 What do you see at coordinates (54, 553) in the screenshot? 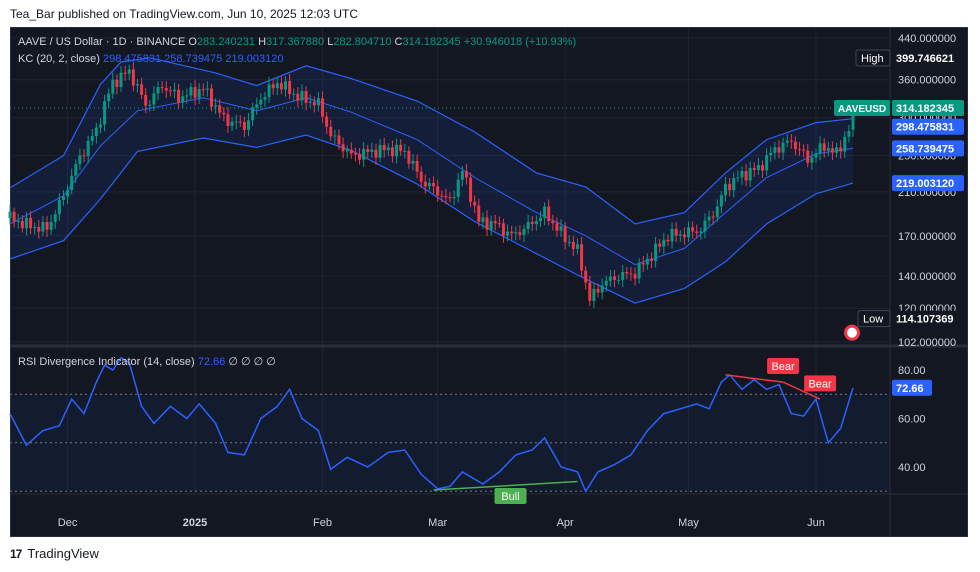
I see `footer-brand: 17 TradingView` at bounding box center [54, 553].